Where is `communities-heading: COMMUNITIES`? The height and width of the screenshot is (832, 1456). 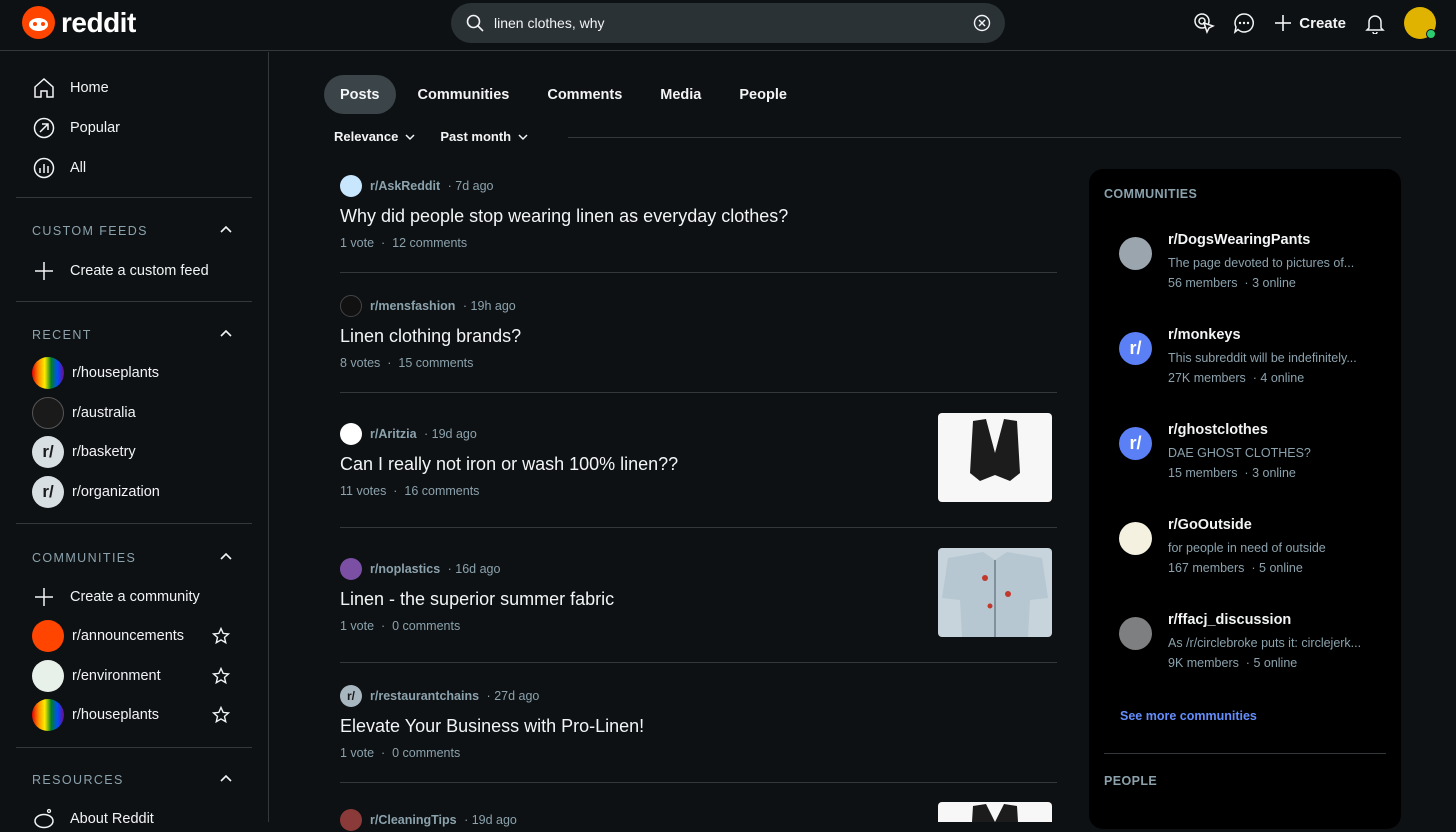
communities-heading: COMMUNITIES is located at coordinates (84, 558).